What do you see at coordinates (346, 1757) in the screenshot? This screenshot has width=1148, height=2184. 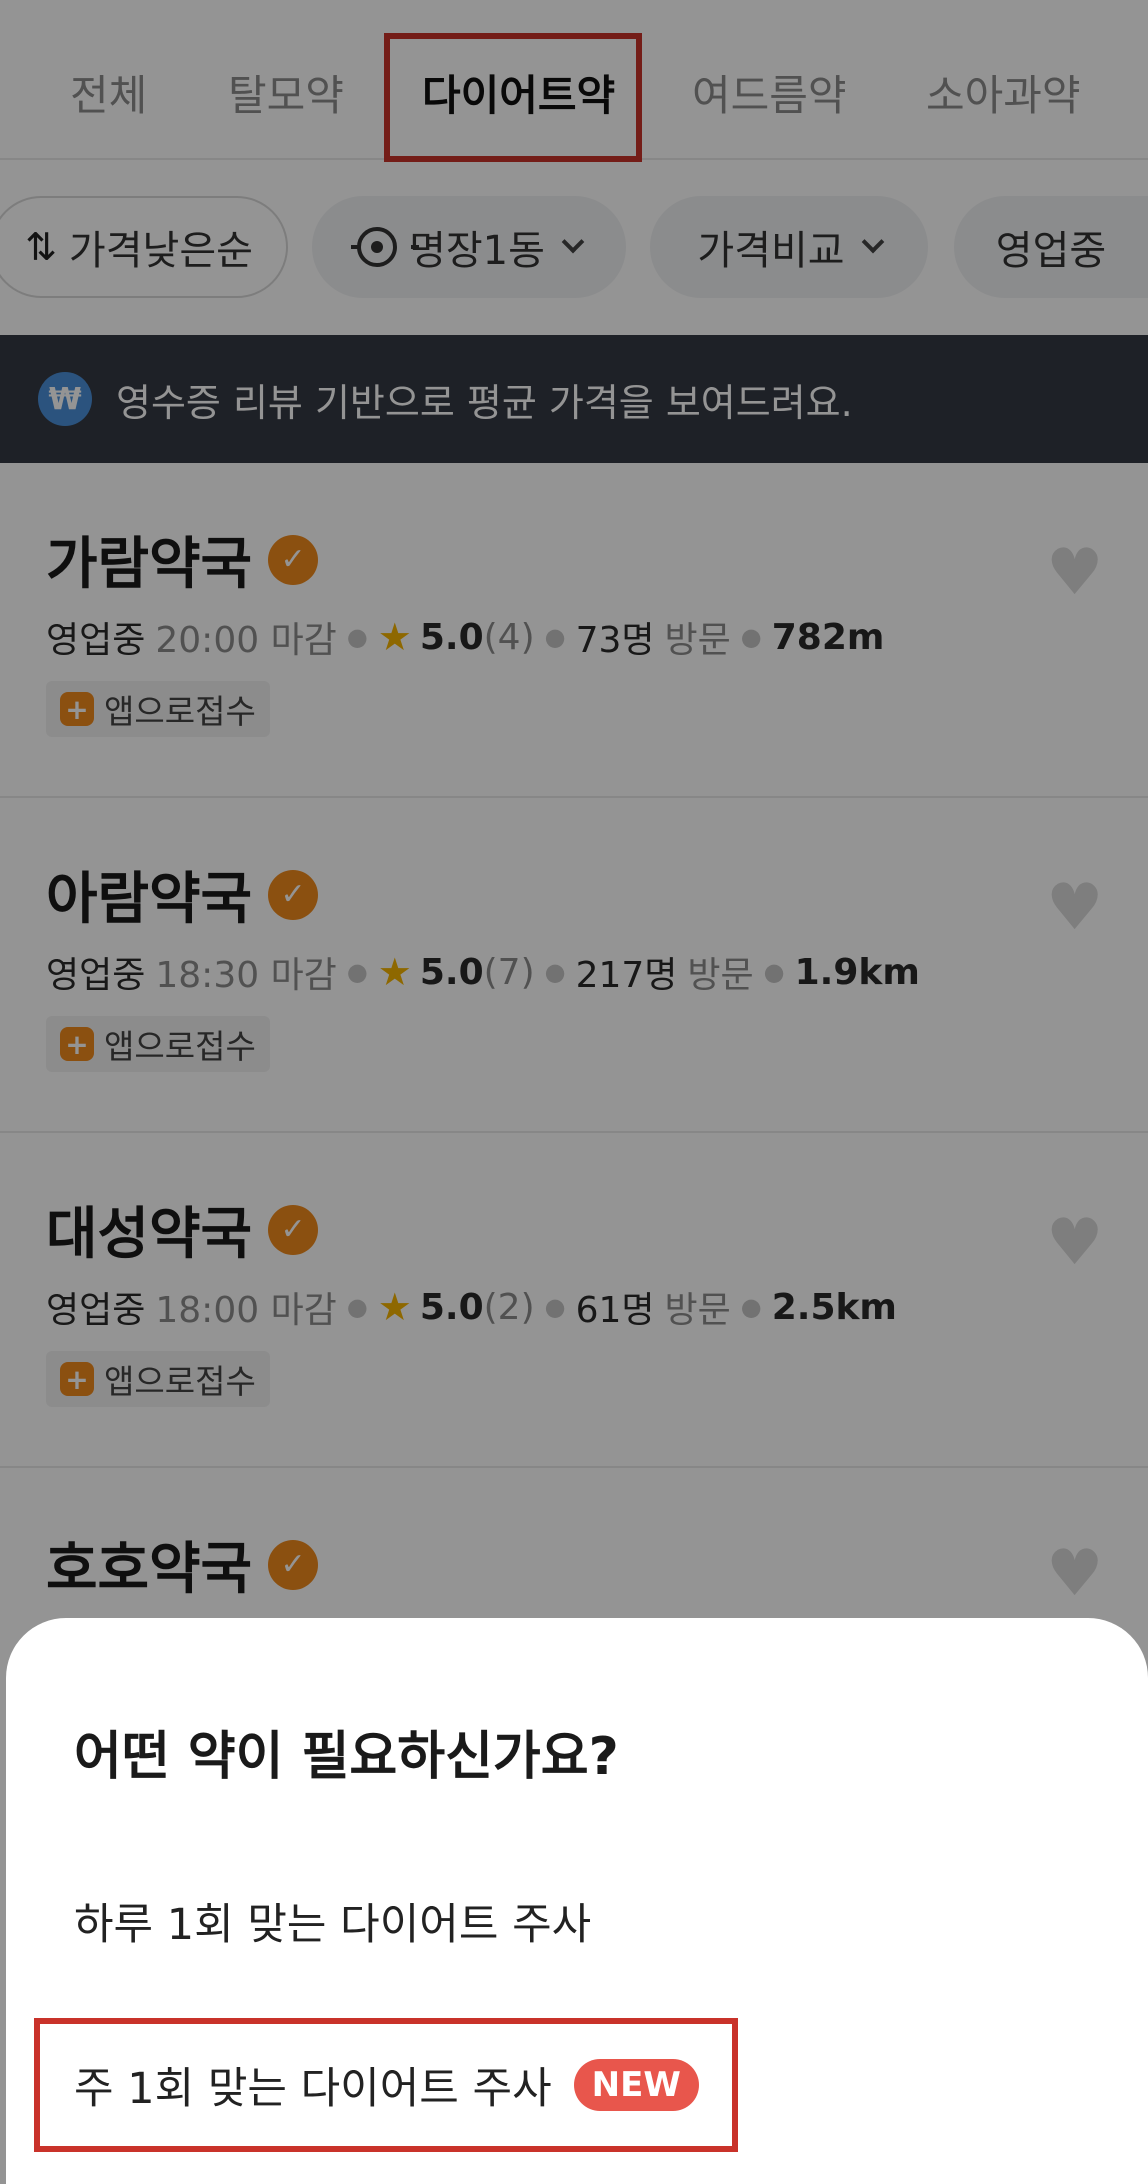 I see `sheet-title: 어떤 약이 필요하신가요?` at bounding box center [346, 1757].